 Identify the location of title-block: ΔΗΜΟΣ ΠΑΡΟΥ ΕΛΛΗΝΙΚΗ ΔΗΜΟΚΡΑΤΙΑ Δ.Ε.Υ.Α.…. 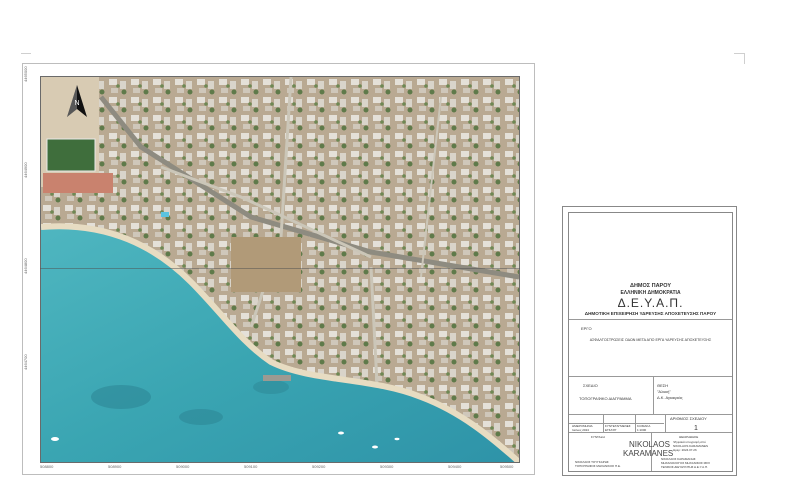
(649, 341).